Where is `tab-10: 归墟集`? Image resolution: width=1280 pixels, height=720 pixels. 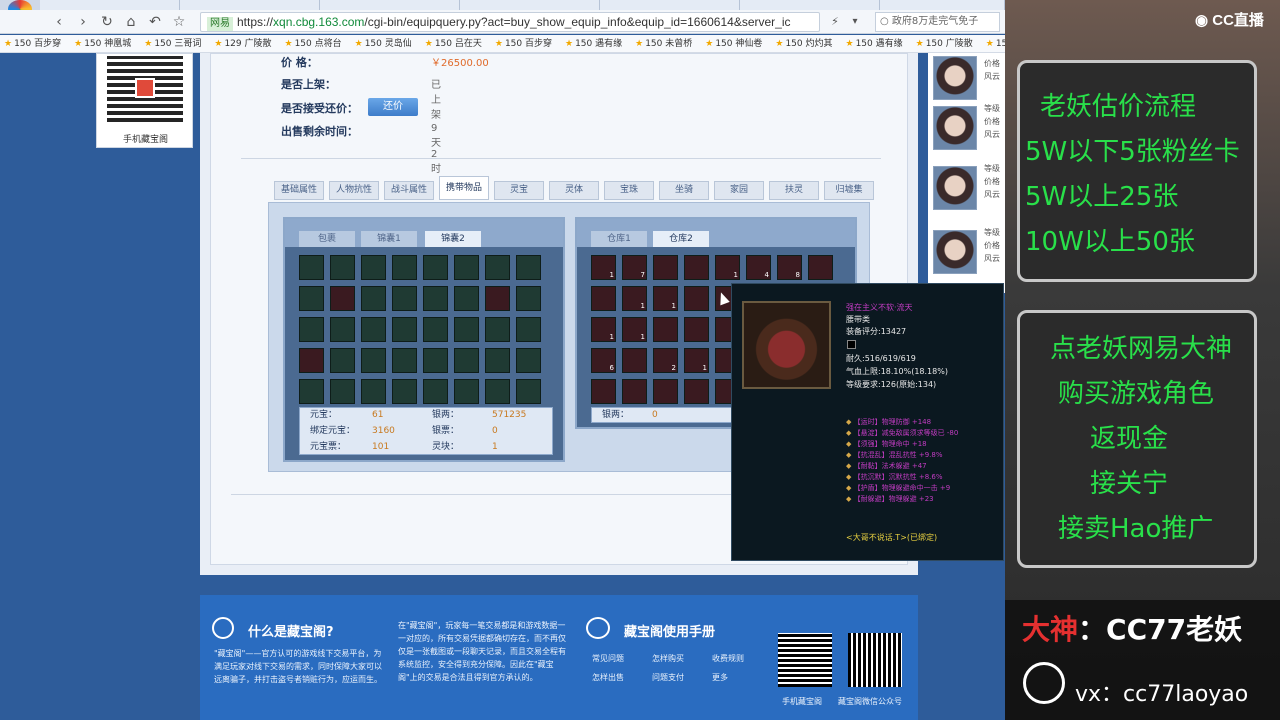
tab-10: 归墟集 is located at coordinates (849, 190).